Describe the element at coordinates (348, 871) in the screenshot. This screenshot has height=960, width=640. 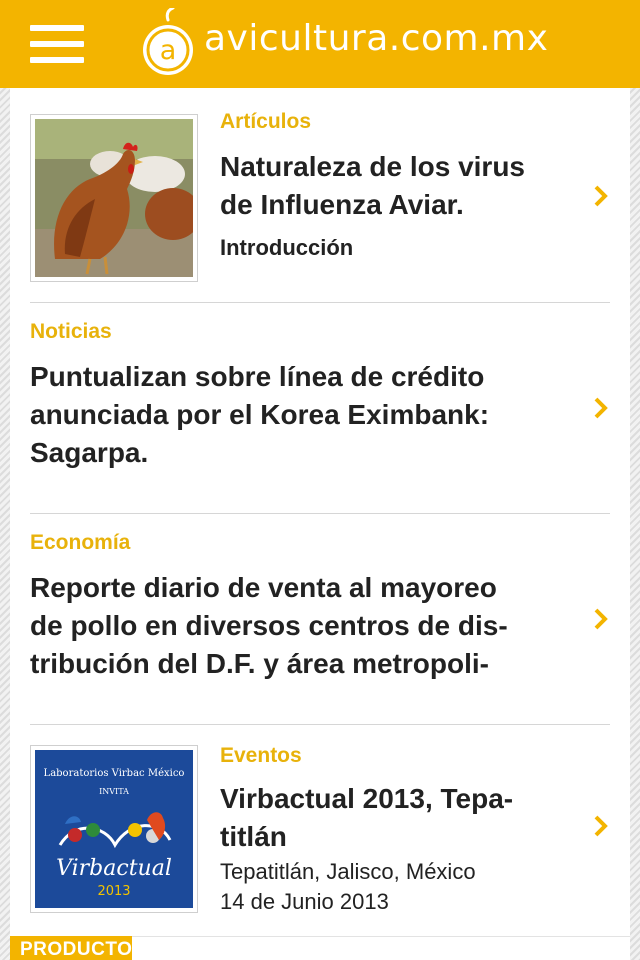
I see `event-location: Tepatitlán, Jalisco, México` at that location.